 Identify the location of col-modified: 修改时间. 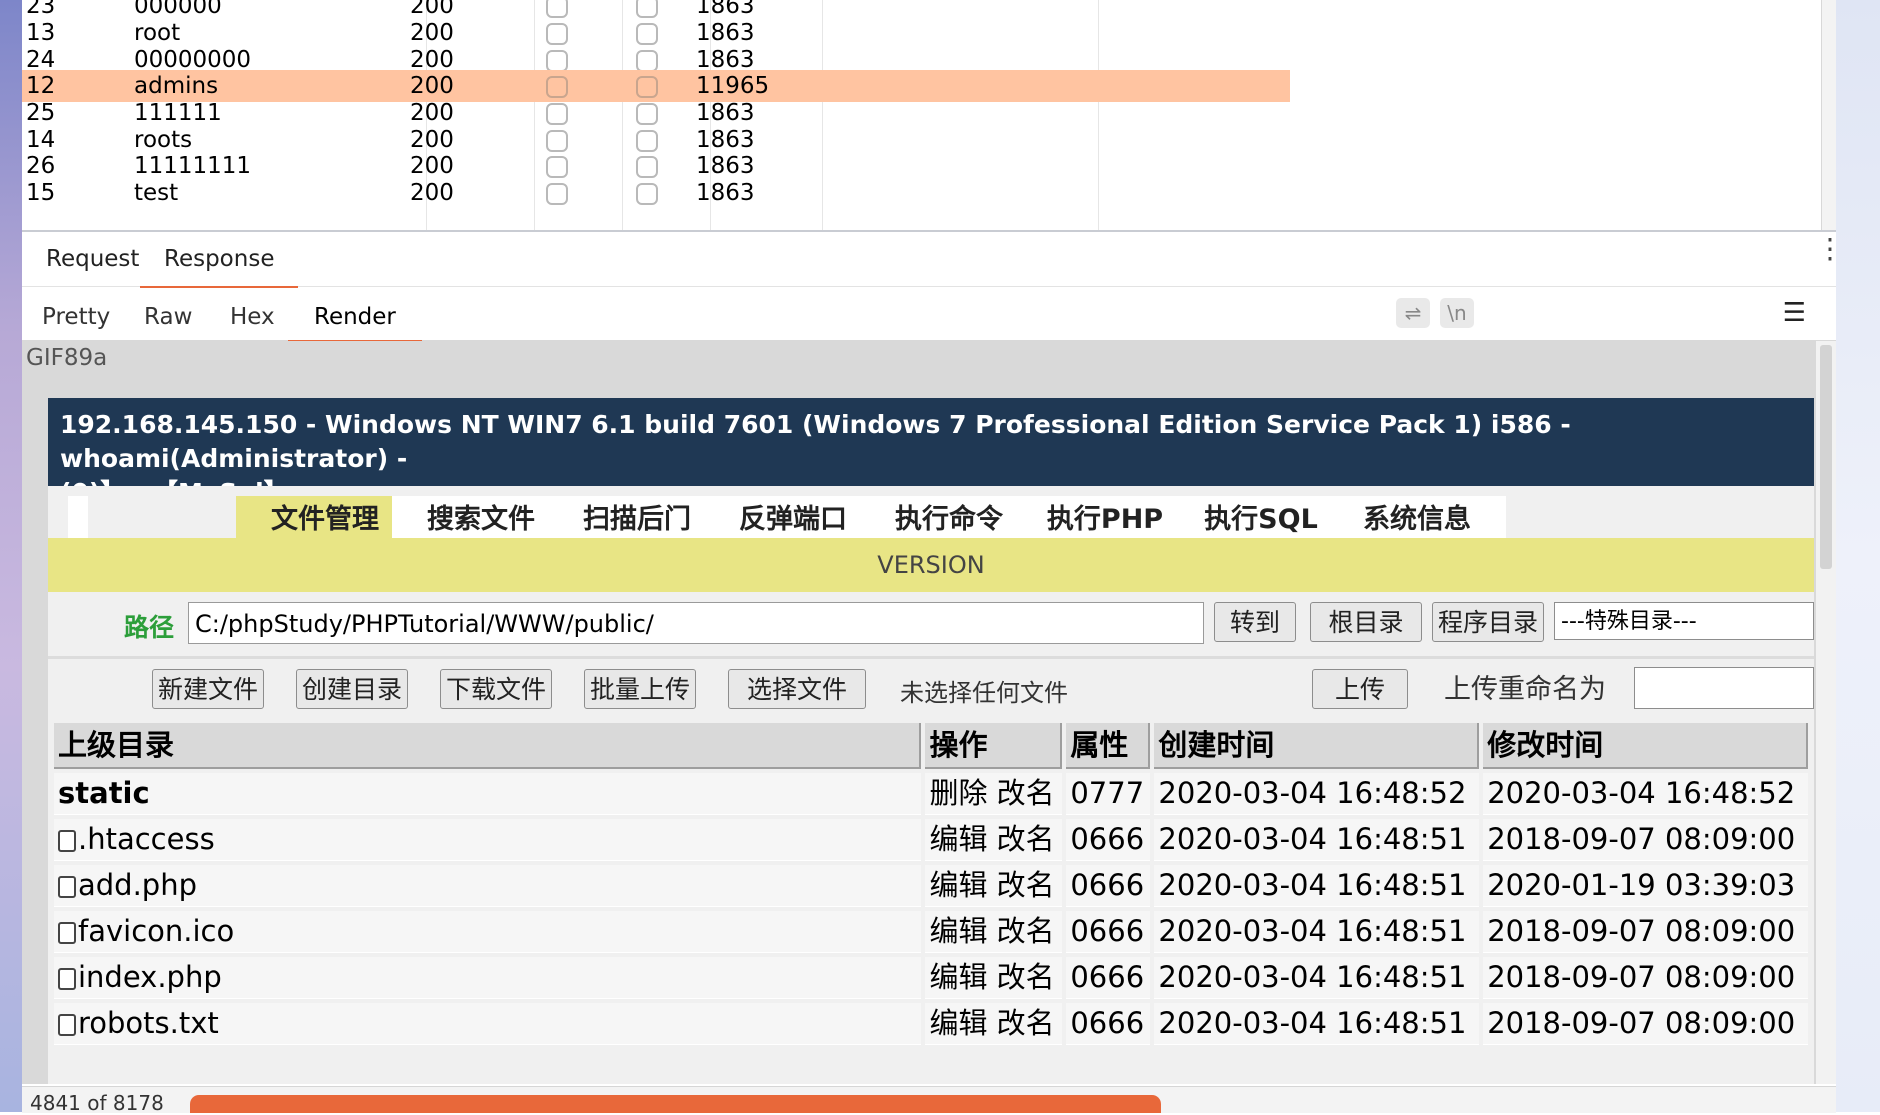
(1645, 746).